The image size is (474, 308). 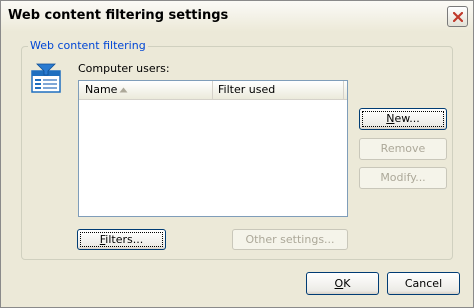 I want to click on title-bar: Web content filtering settings, so click(x=237, y=16).